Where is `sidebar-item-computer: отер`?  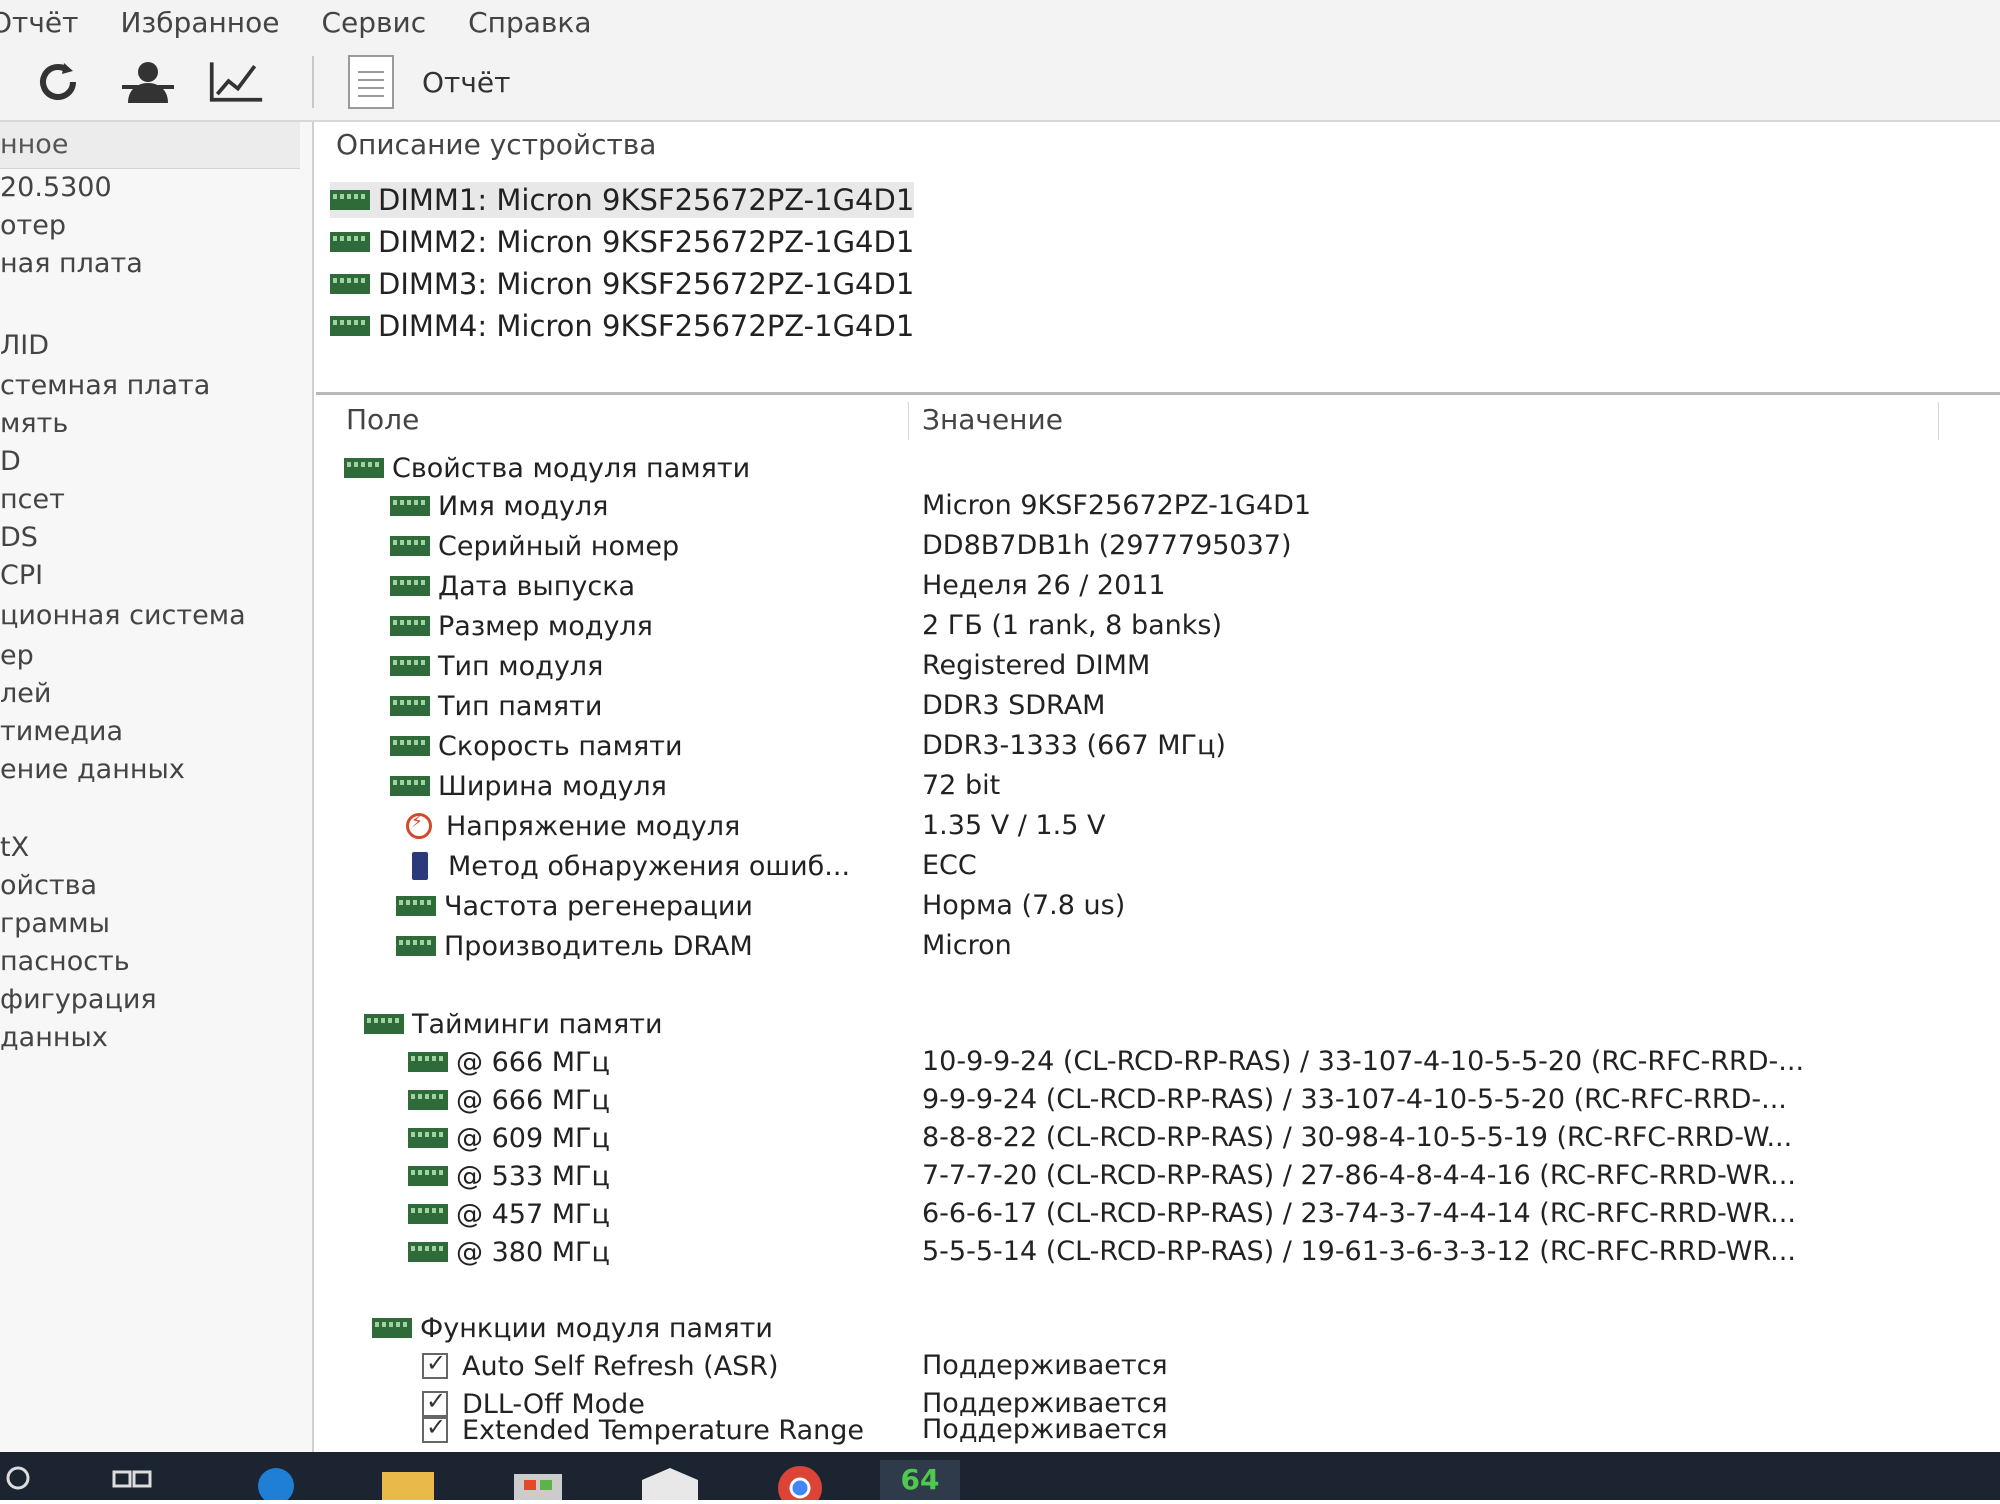 sidebar-item-computer: отер is located at coordinates (33, 225).